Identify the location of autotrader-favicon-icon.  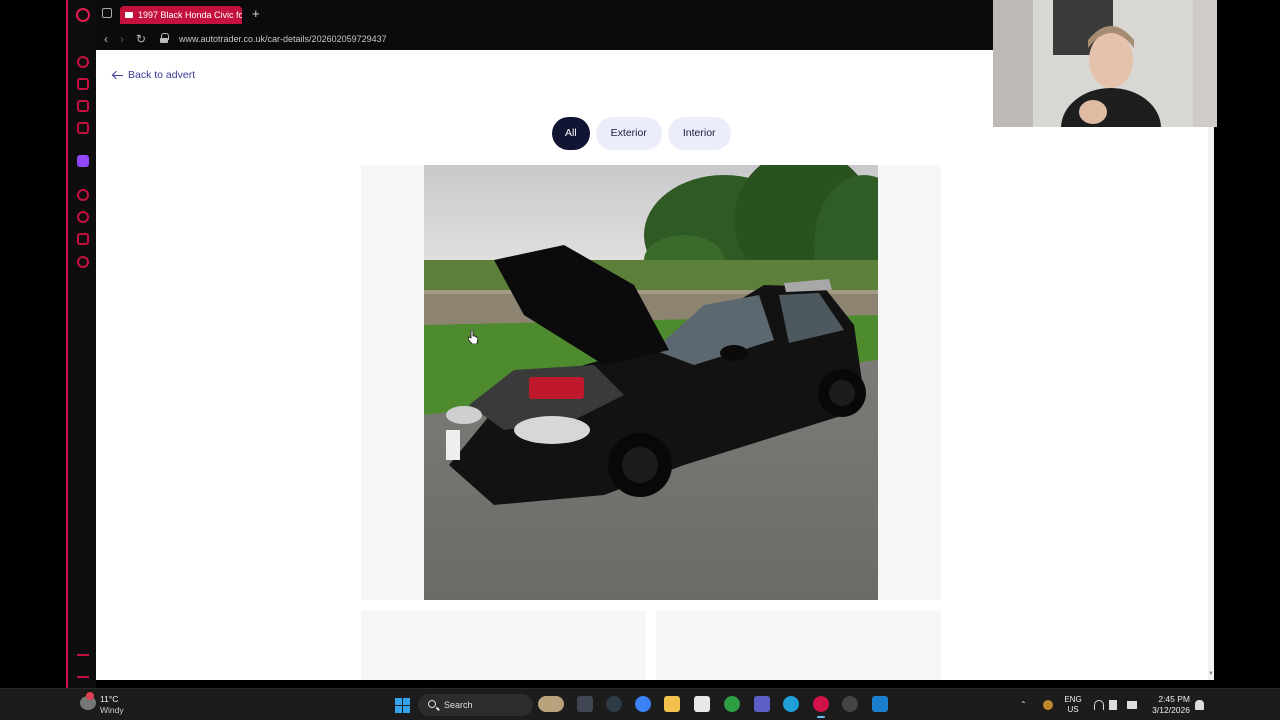
(129, 15).